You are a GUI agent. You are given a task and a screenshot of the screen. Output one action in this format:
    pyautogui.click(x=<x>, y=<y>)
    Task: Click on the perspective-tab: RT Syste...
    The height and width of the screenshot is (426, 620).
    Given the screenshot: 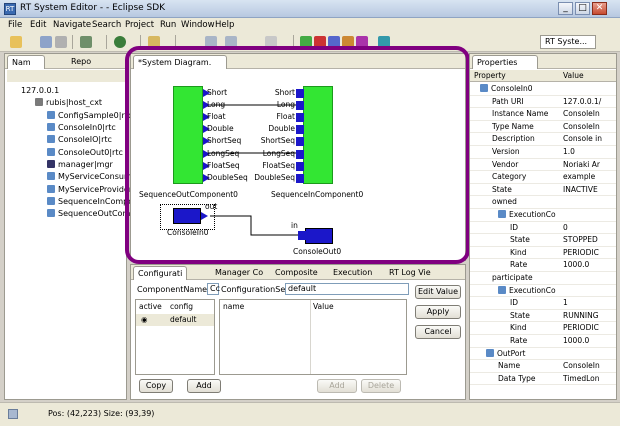 What is the action you would take?
    pyautogui.click(x=568, y=42)
    